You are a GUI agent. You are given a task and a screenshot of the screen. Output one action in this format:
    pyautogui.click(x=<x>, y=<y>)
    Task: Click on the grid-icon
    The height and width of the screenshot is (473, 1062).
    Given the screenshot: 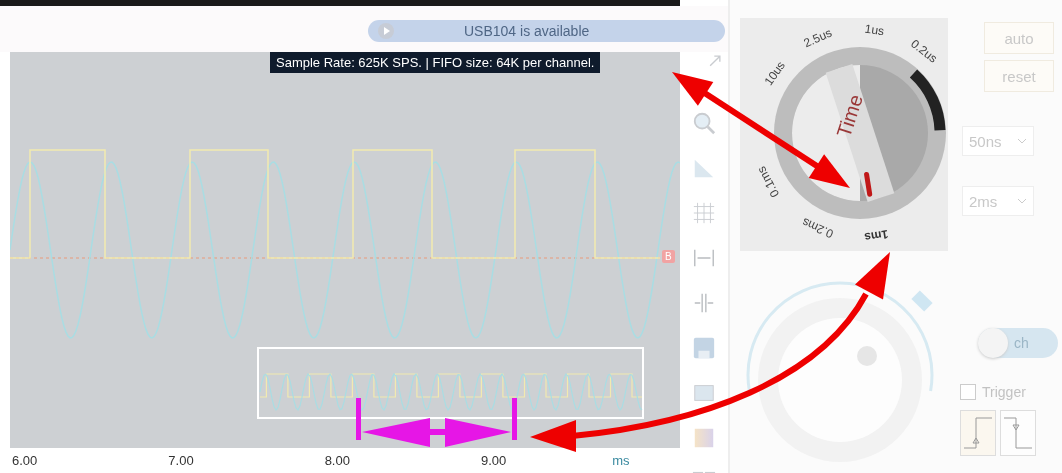 What is the action you would take?
    pyautogui.click(x=704, y=213)
    